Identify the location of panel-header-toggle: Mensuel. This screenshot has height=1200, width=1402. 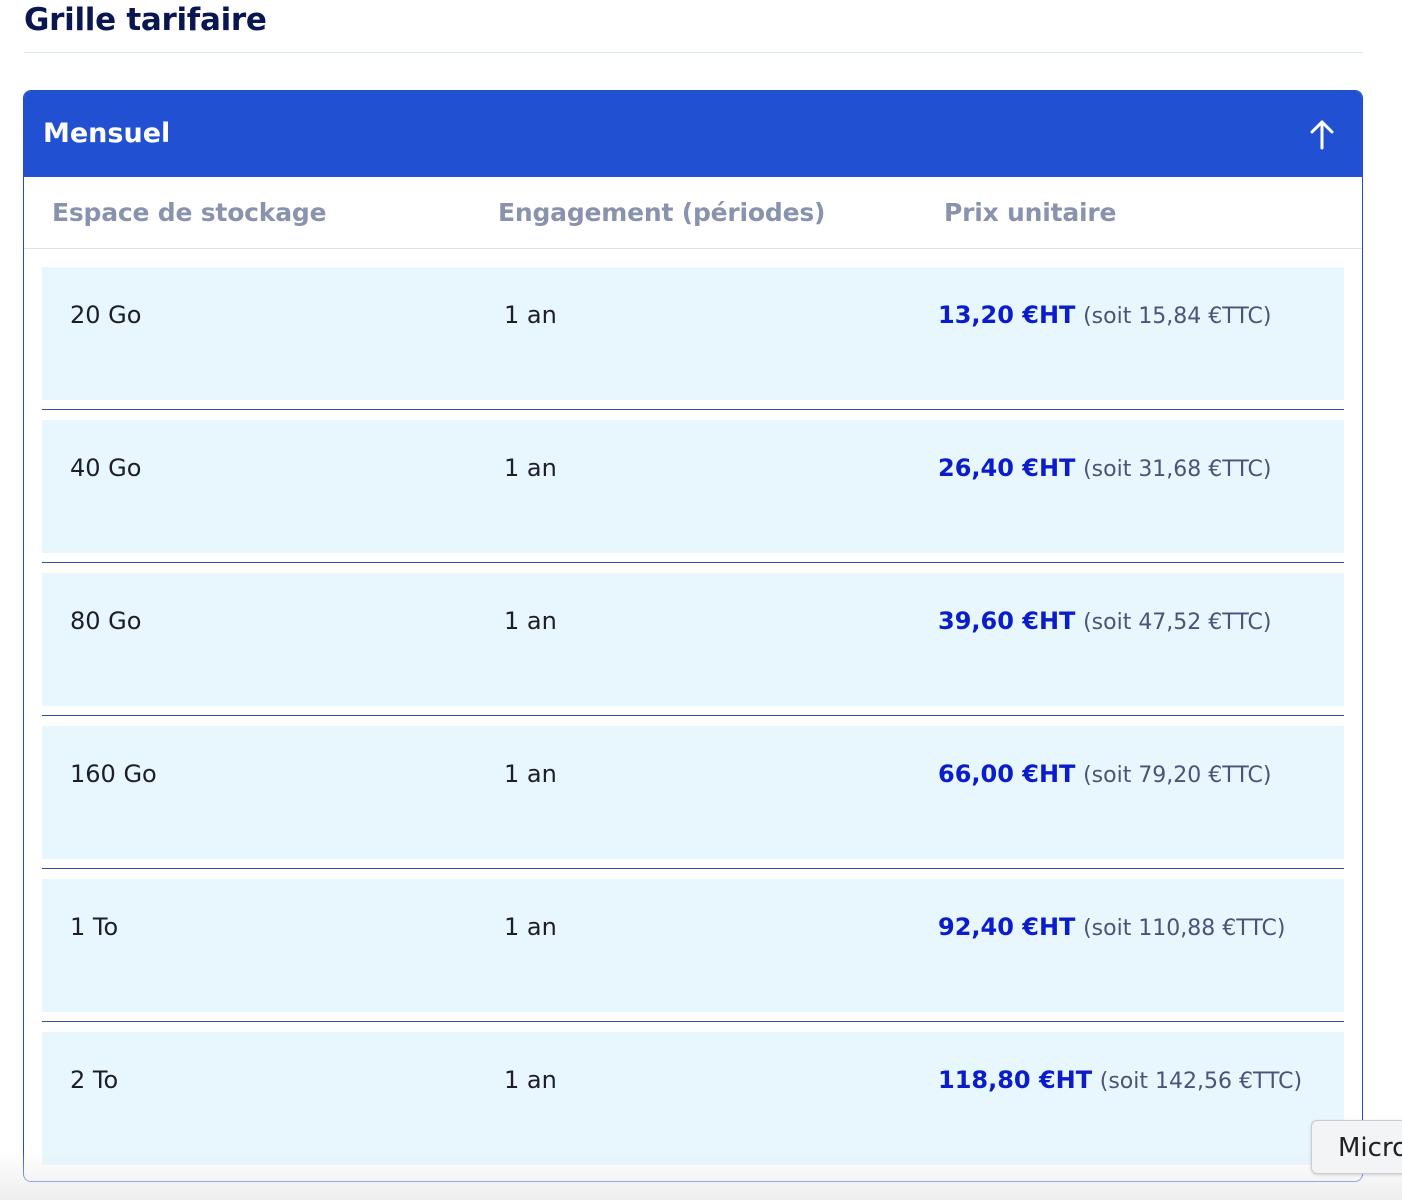
(693, 134).